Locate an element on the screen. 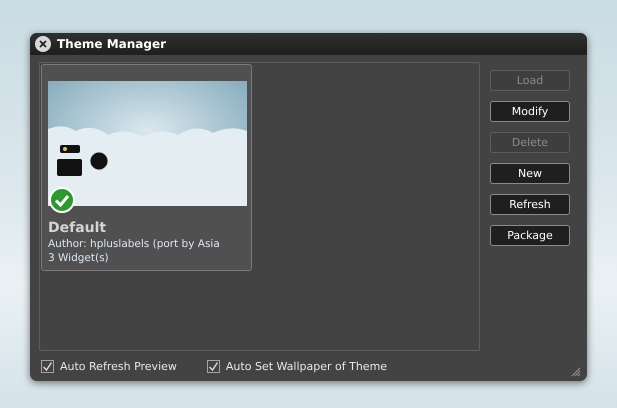 The width and height of the screenshot is (617, 408). close-icon is located at coordinates (43, 44).